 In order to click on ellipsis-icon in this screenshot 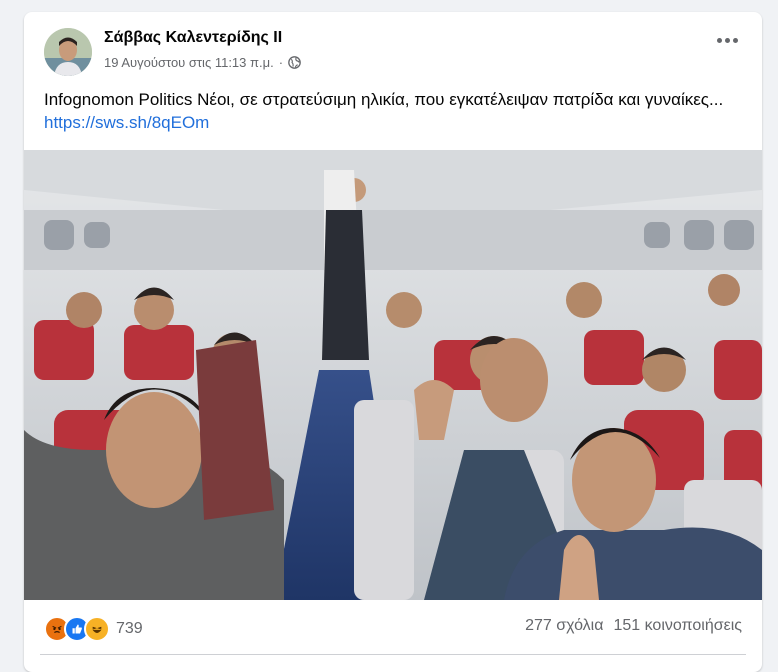, I will do `click(719, 40)`.